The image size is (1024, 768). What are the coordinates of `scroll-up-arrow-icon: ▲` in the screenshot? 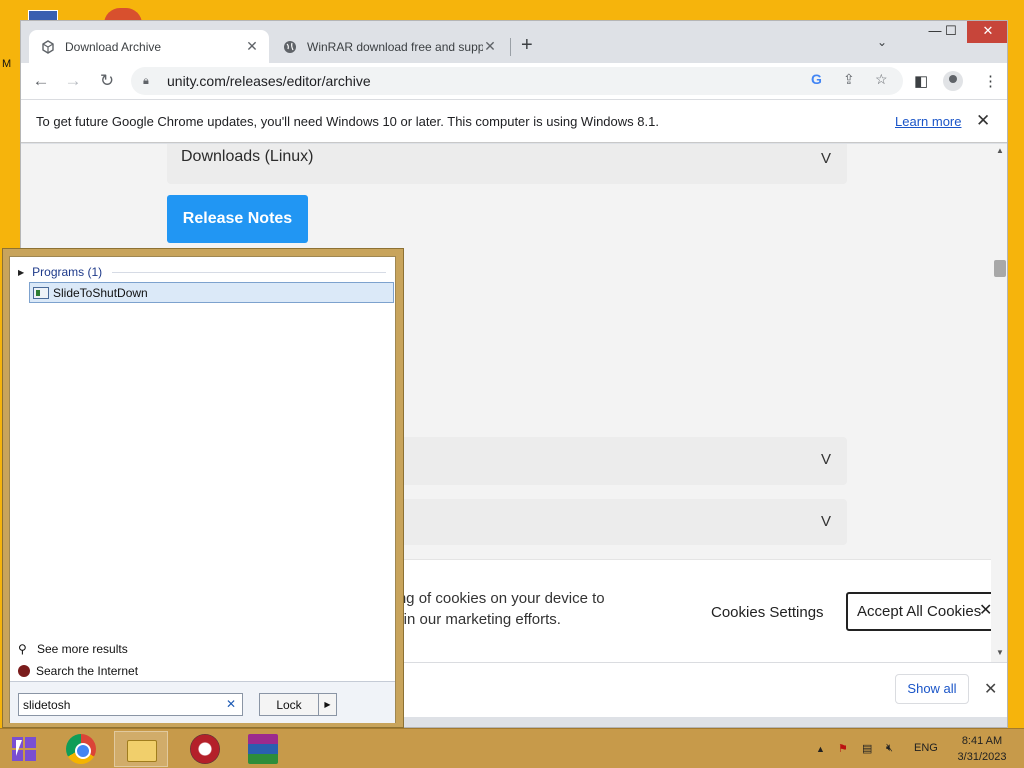 It's located at (1000, 150).